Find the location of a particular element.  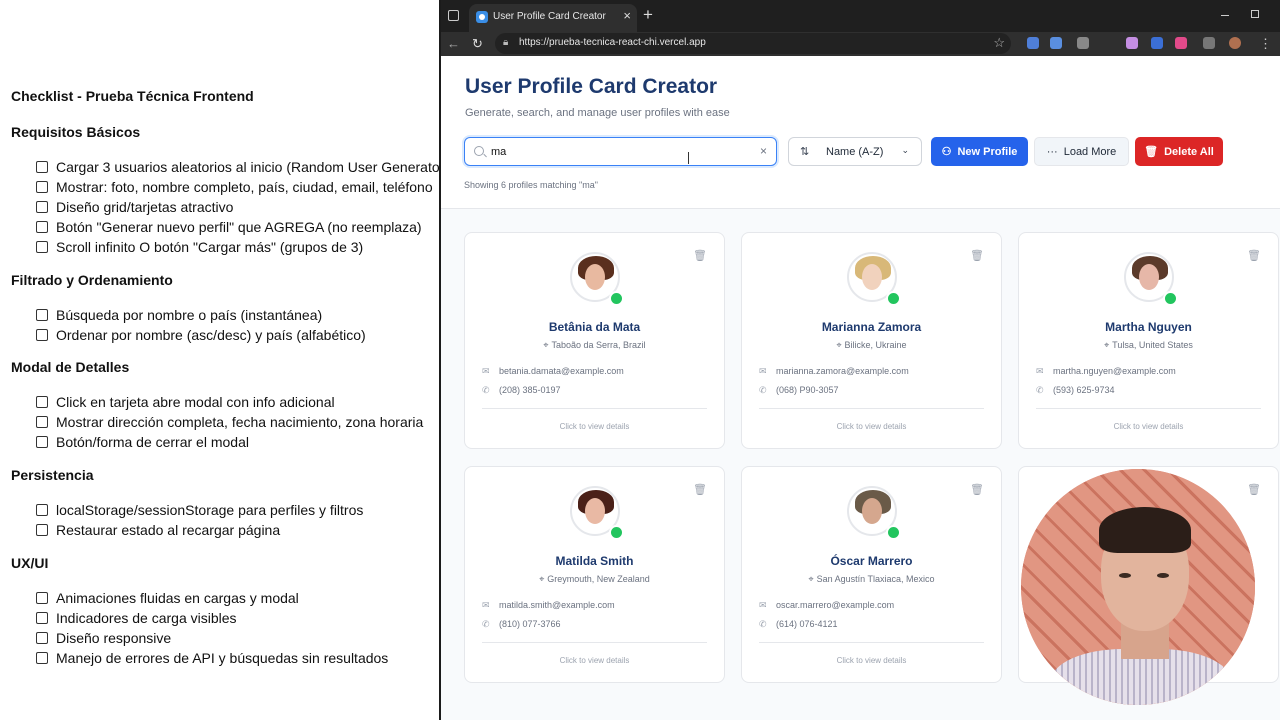

translate-icon is located at coordinates (1056, 43).